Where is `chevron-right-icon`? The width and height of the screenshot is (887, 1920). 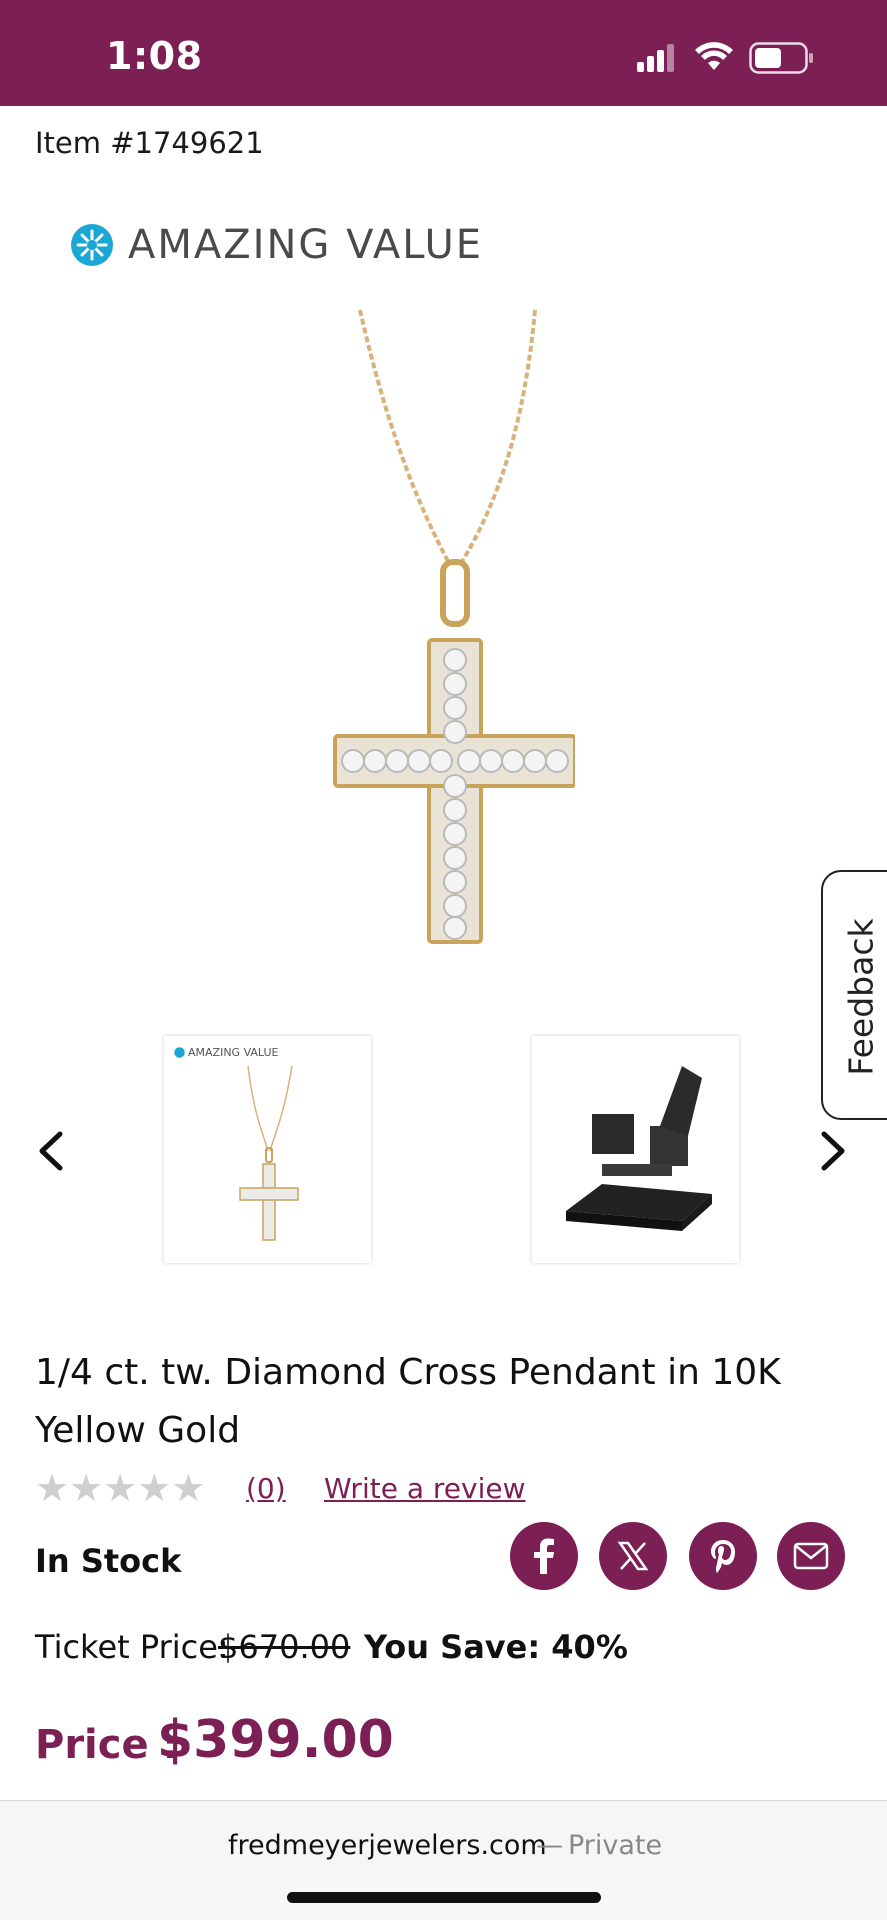
chevron-right-icon is located at coordinates (832, 1151).